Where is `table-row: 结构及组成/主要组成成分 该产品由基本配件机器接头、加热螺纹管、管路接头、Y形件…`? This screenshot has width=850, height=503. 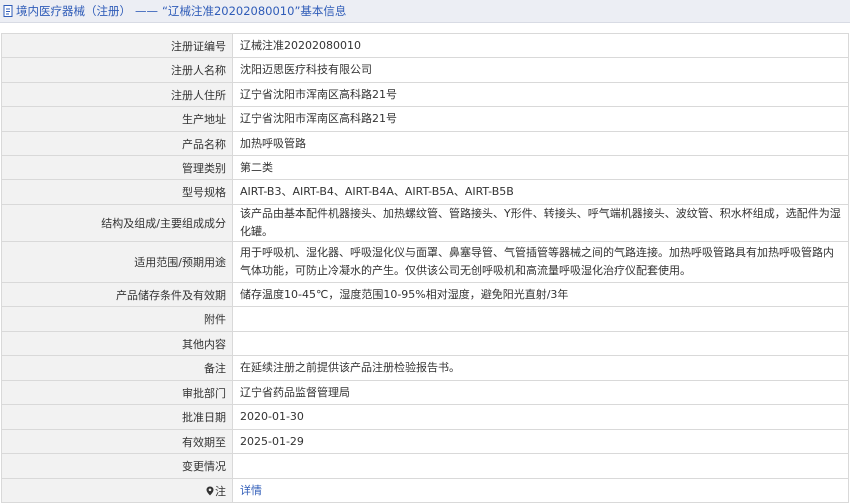
table-row: 结构及组成/主要组成成分 该产品由基本配件机器接头、加热螺纹管、管路接头、Y形件… is located at coordinates (425, 223).